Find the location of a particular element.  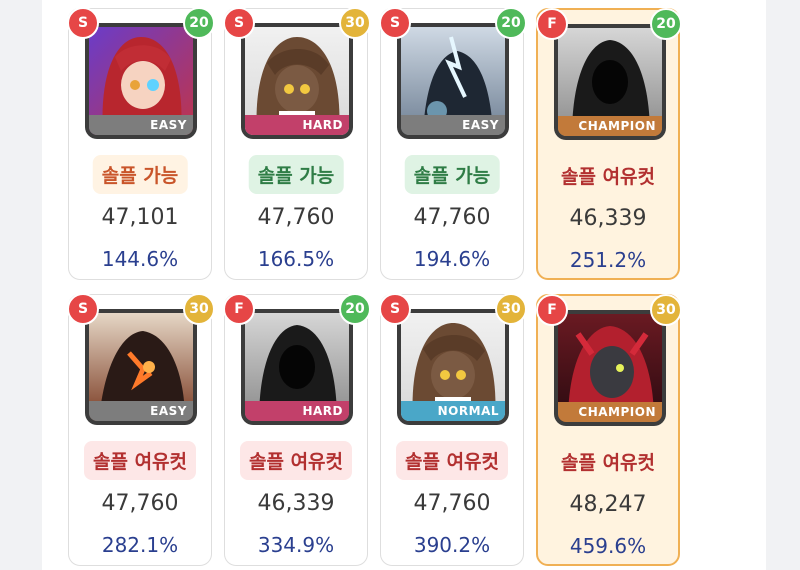

damage-ratio-value: 251.2% is located at coordinates (608, 260).